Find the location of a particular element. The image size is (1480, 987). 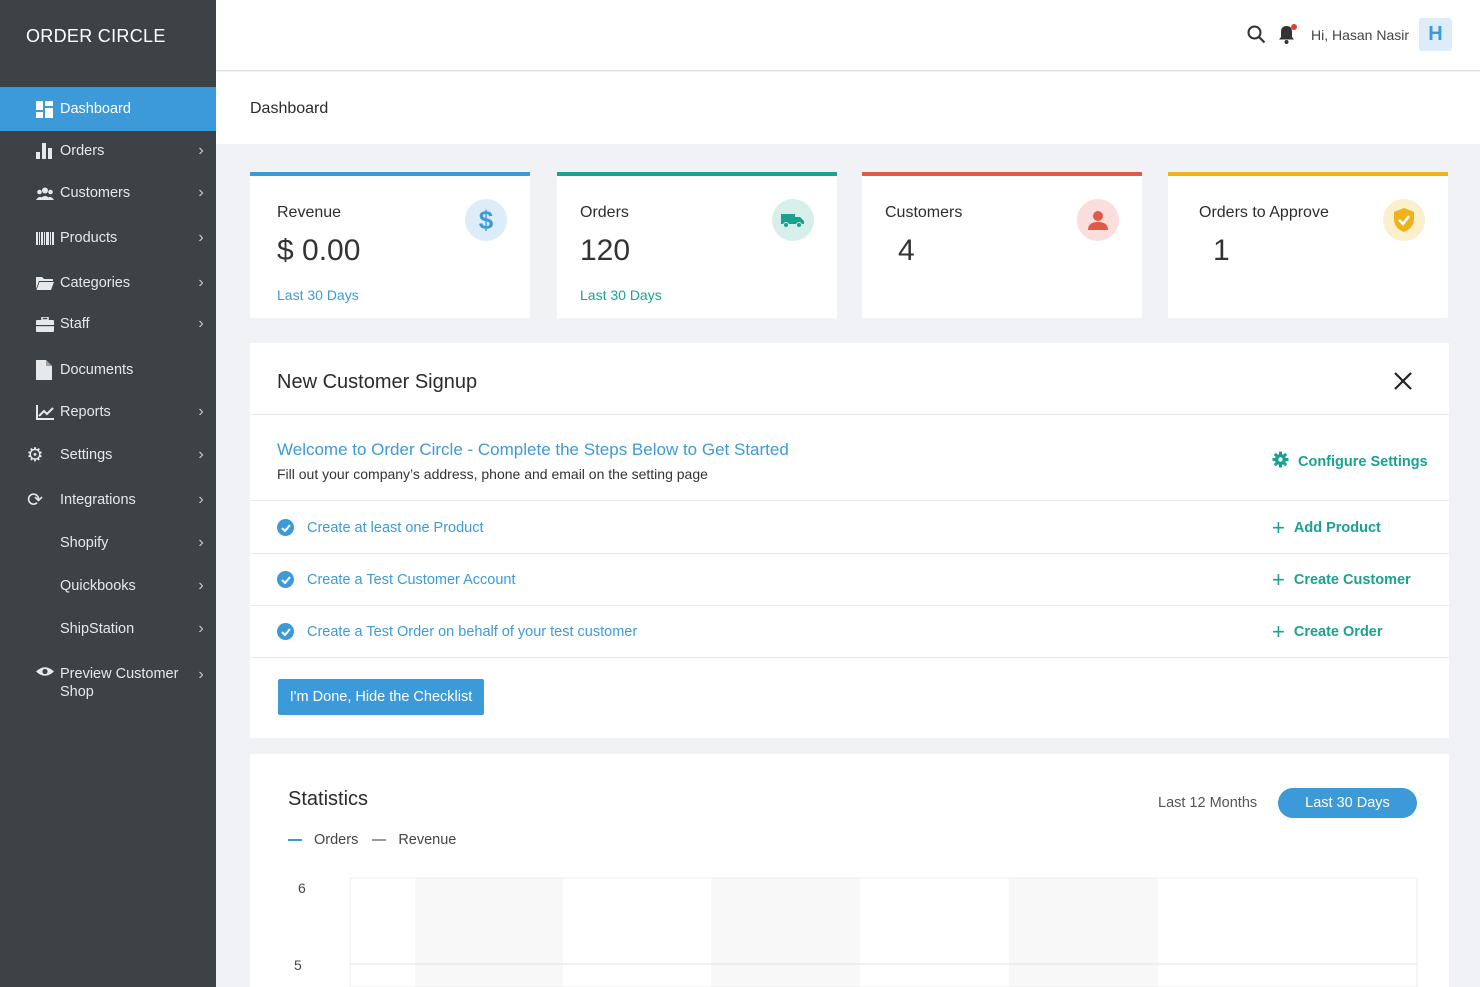

panel-title: New Customer Signup is located at coordinates (377, 382).